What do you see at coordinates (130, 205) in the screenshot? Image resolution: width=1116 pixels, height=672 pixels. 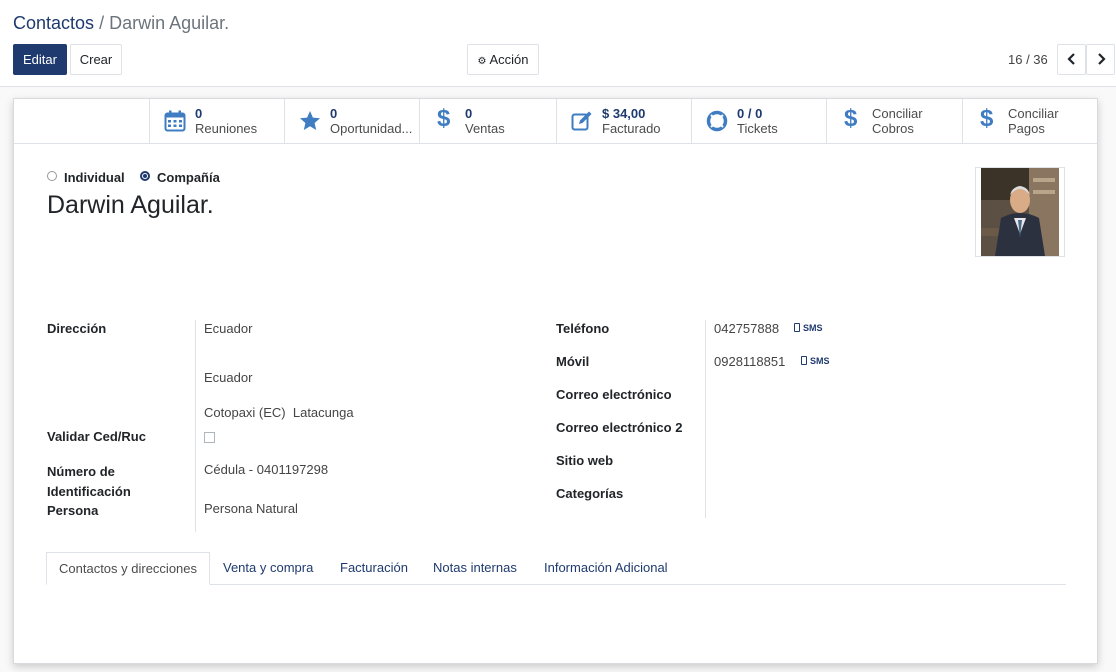 I see `partner-name: Darwin Aguilar.` at bounding box center [130, 205].